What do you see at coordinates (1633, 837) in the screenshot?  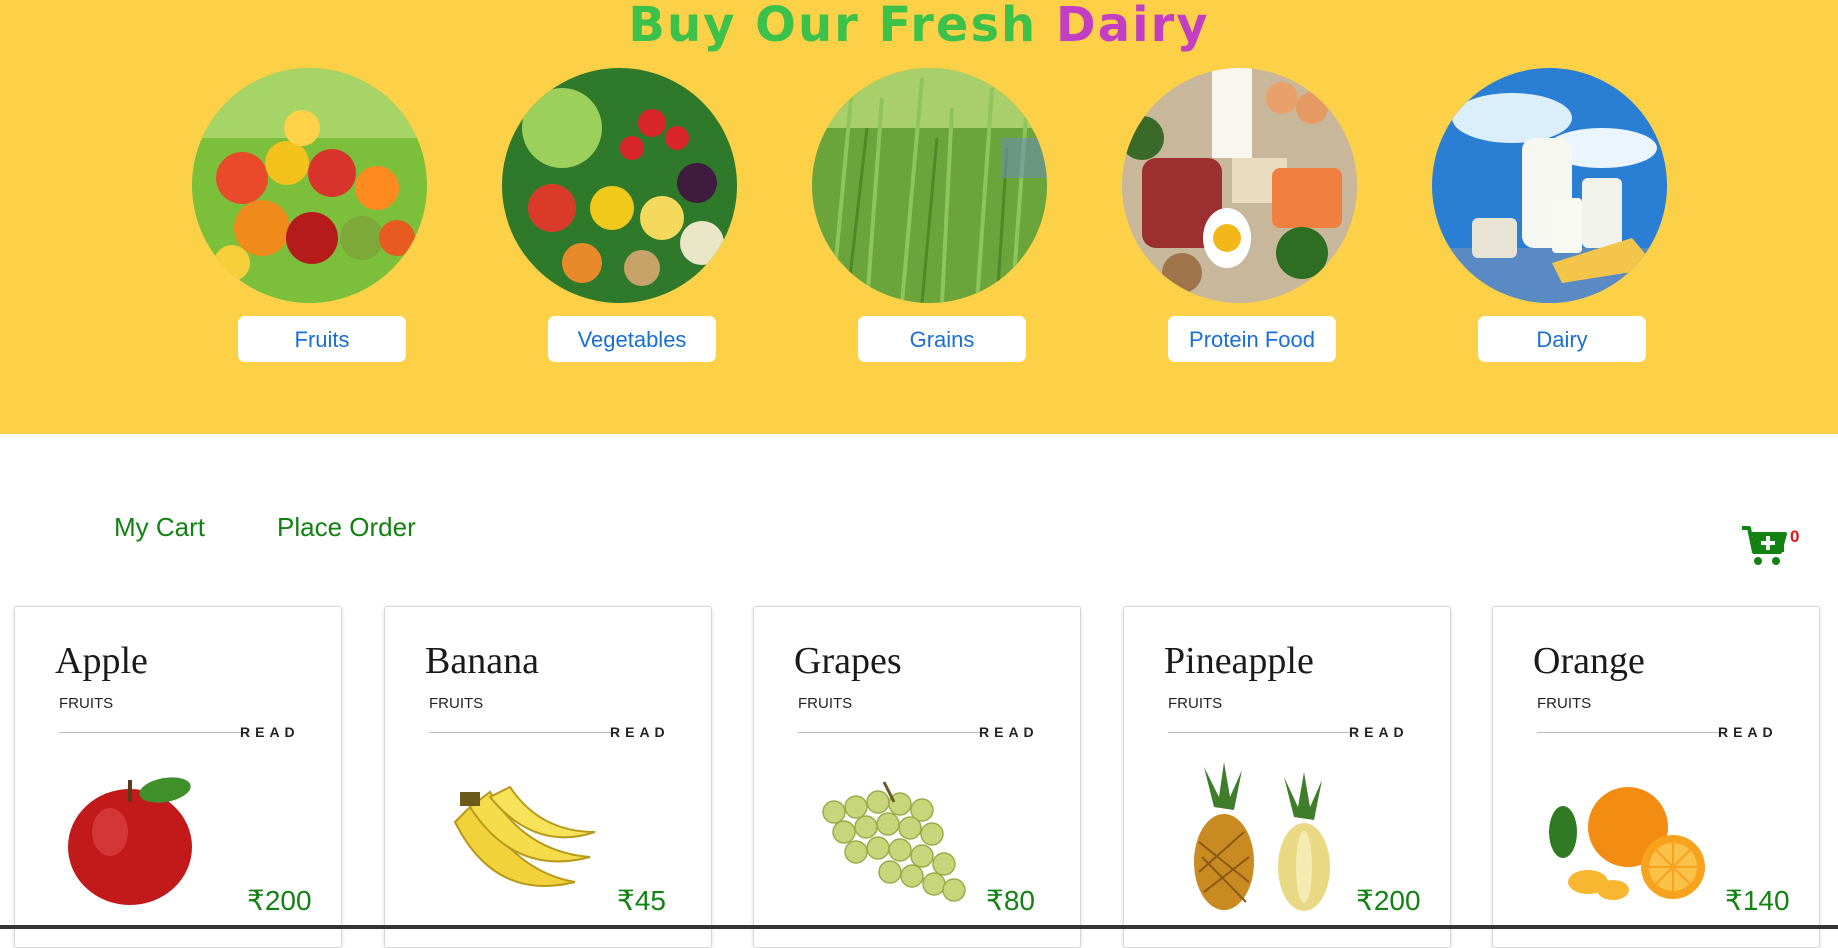 I see `orange-image` at bounding box center [1633, 837].